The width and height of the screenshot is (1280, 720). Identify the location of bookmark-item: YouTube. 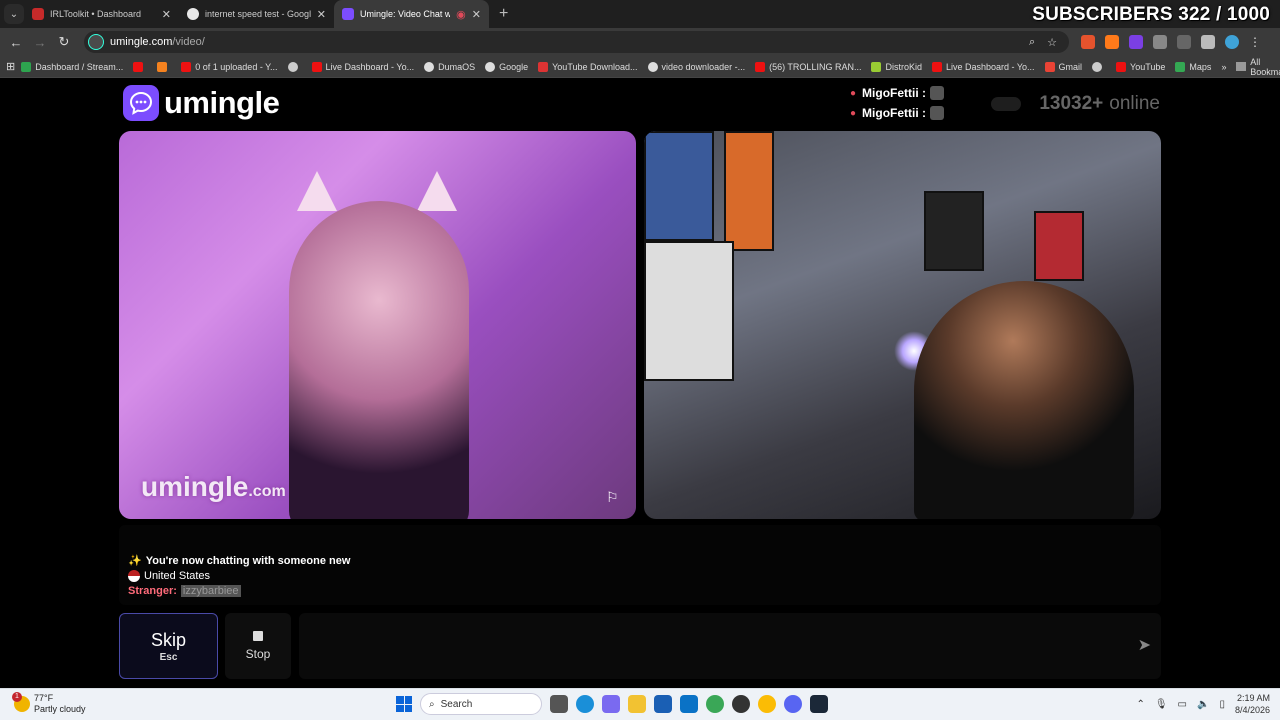
(1140, 66).